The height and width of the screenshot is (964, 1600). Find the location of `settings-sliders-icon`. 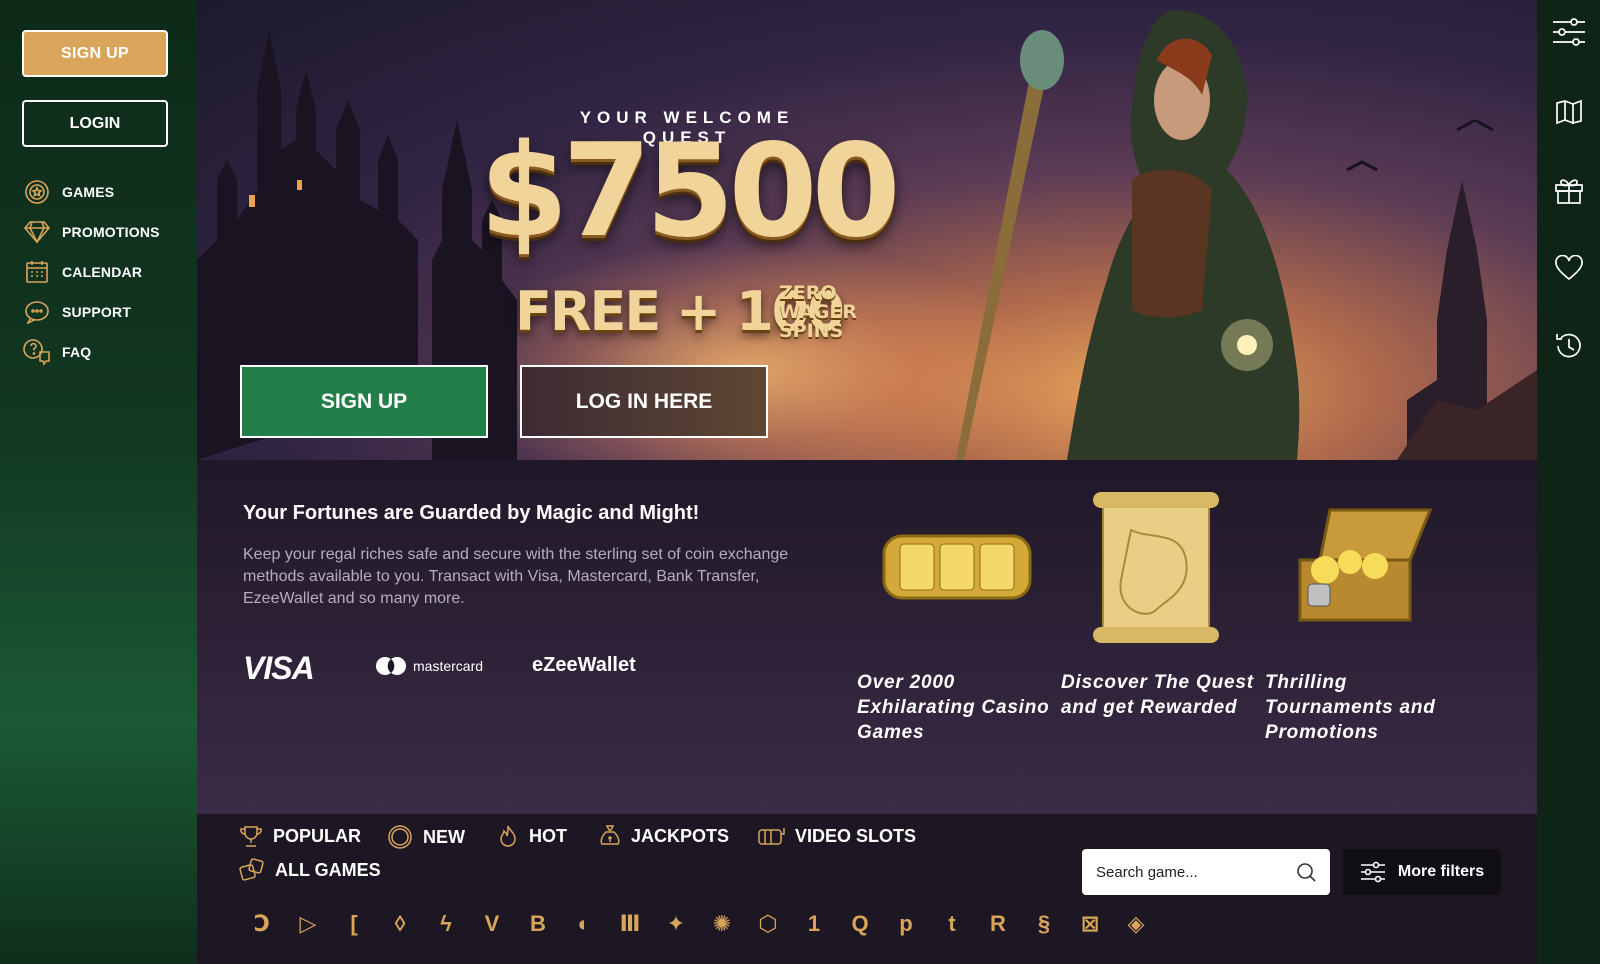

settings-sliders-icon is located at coordinates (1568, 32).